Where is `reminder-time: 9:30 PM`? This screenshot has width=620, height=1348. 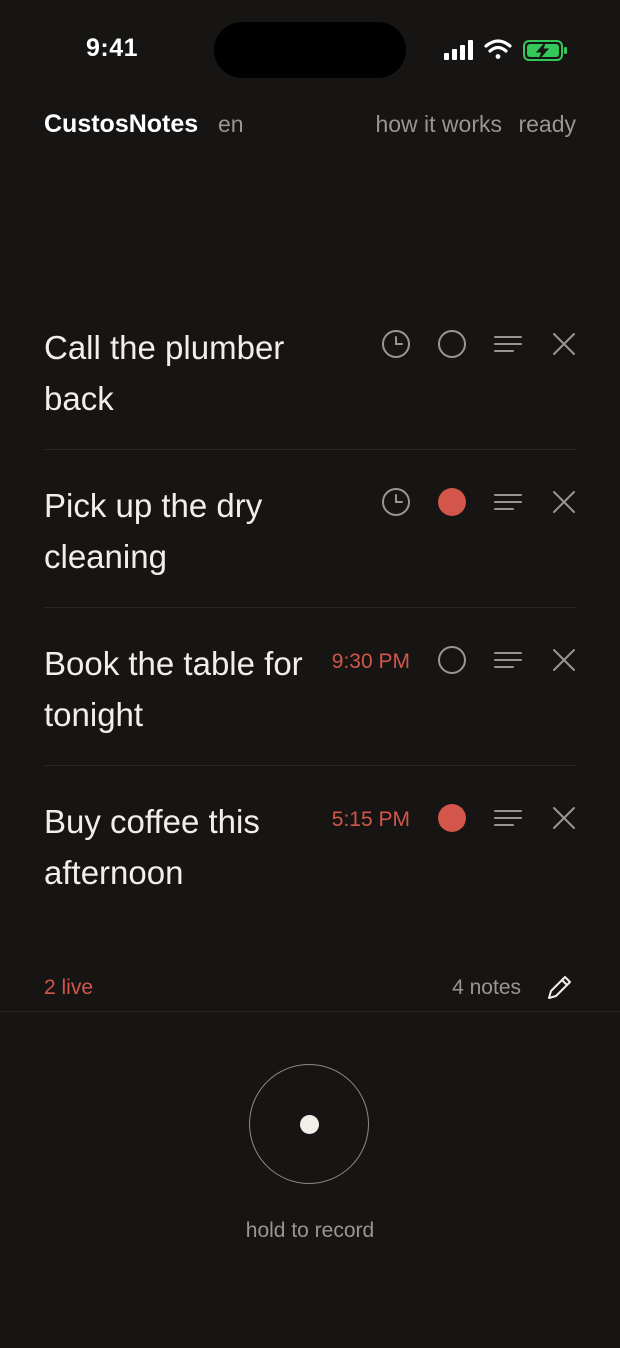 reminder-time: 9:30 PM is located at coordinates (371, 662).